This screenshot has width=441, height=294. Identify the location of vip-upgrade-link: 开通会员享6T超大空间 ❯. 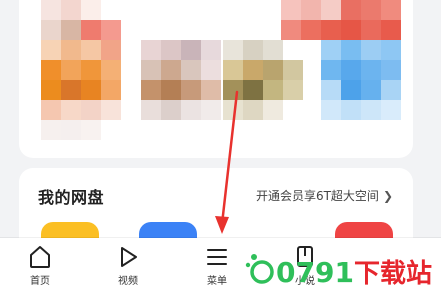
(324, 195).